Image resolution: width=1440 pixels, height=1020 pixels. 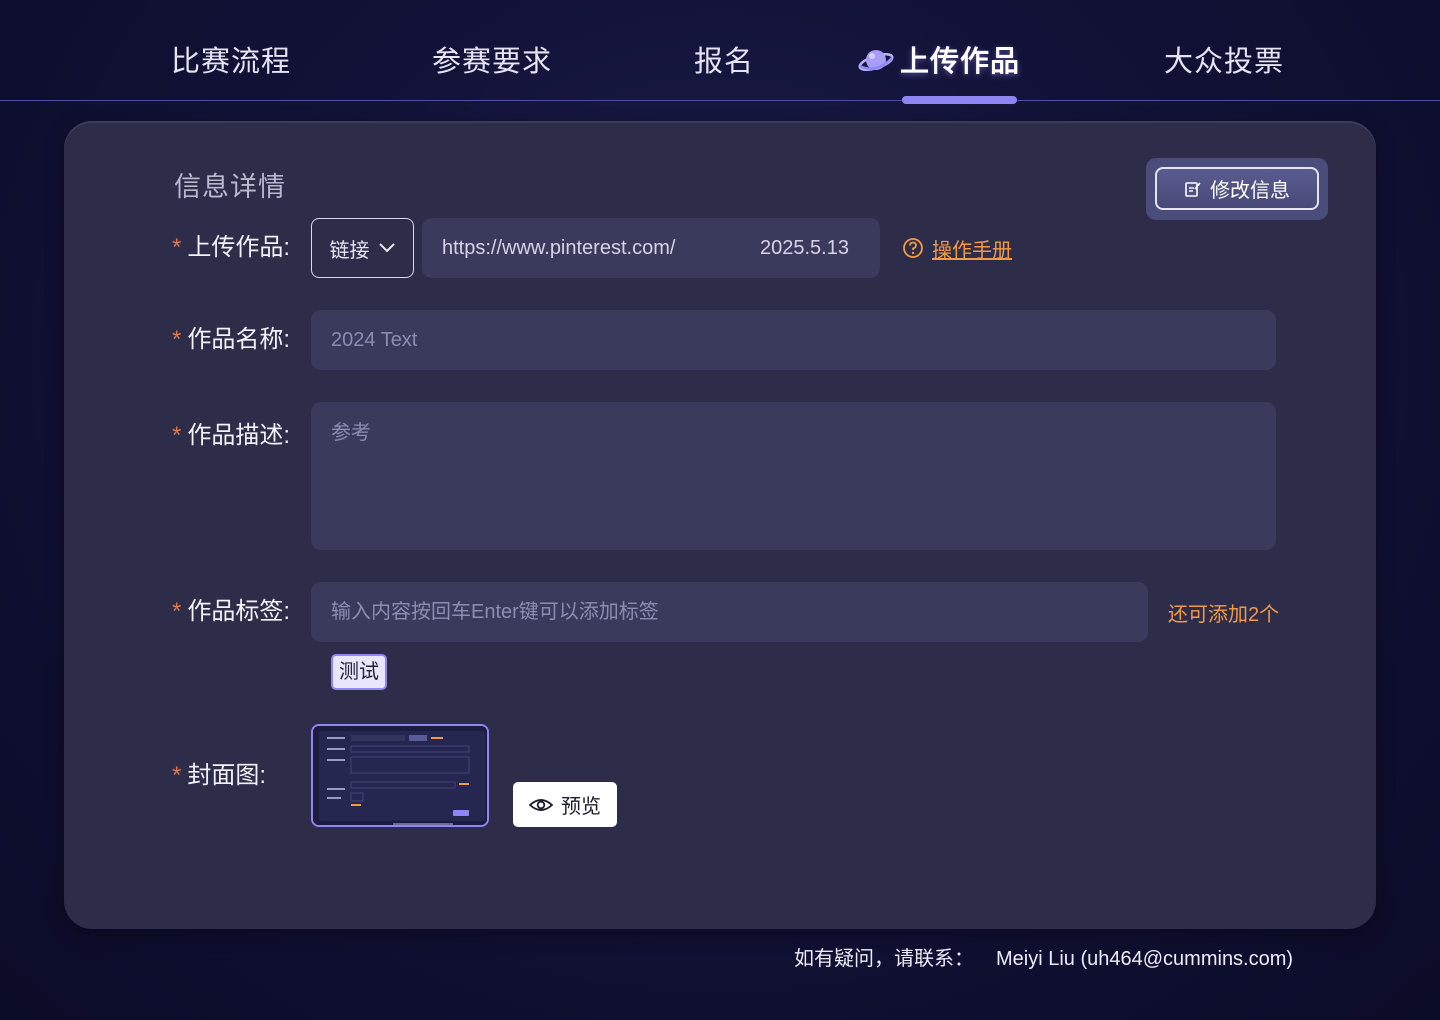 I want to click on manual-link-text: 操作手册, so click(x=972, y=250).